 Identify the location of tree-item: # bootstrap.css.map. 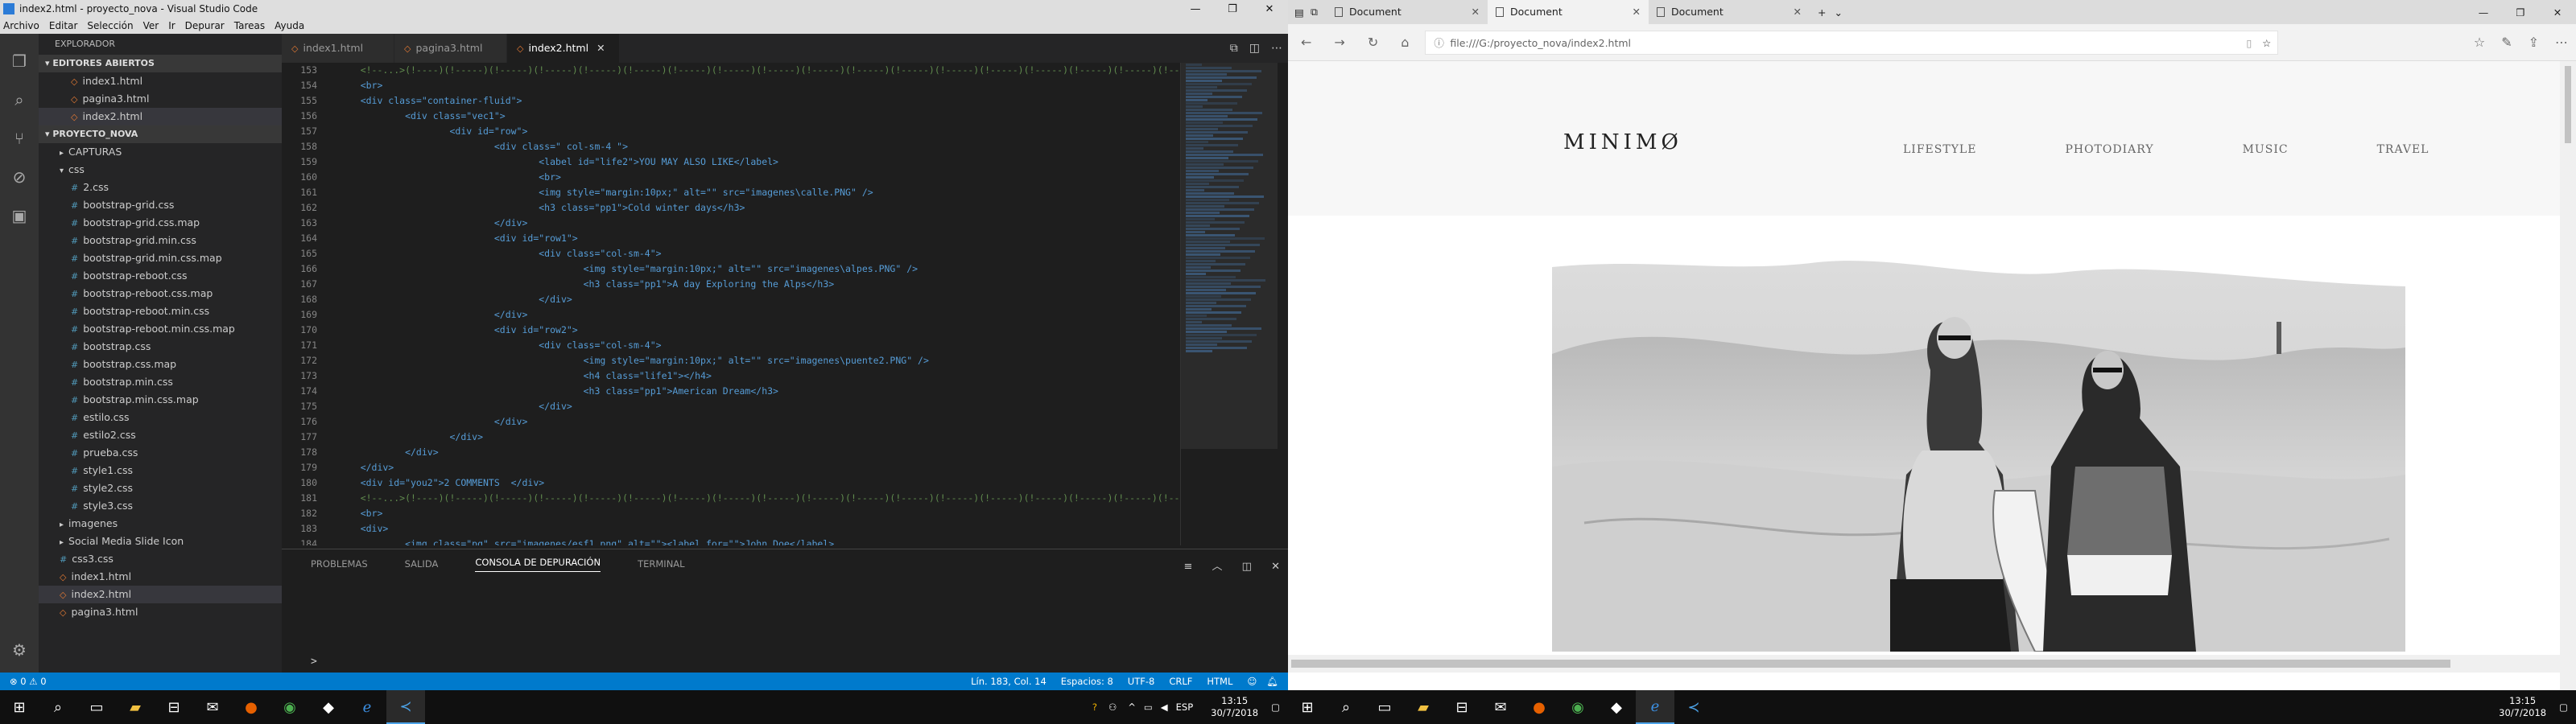
(160, 364).